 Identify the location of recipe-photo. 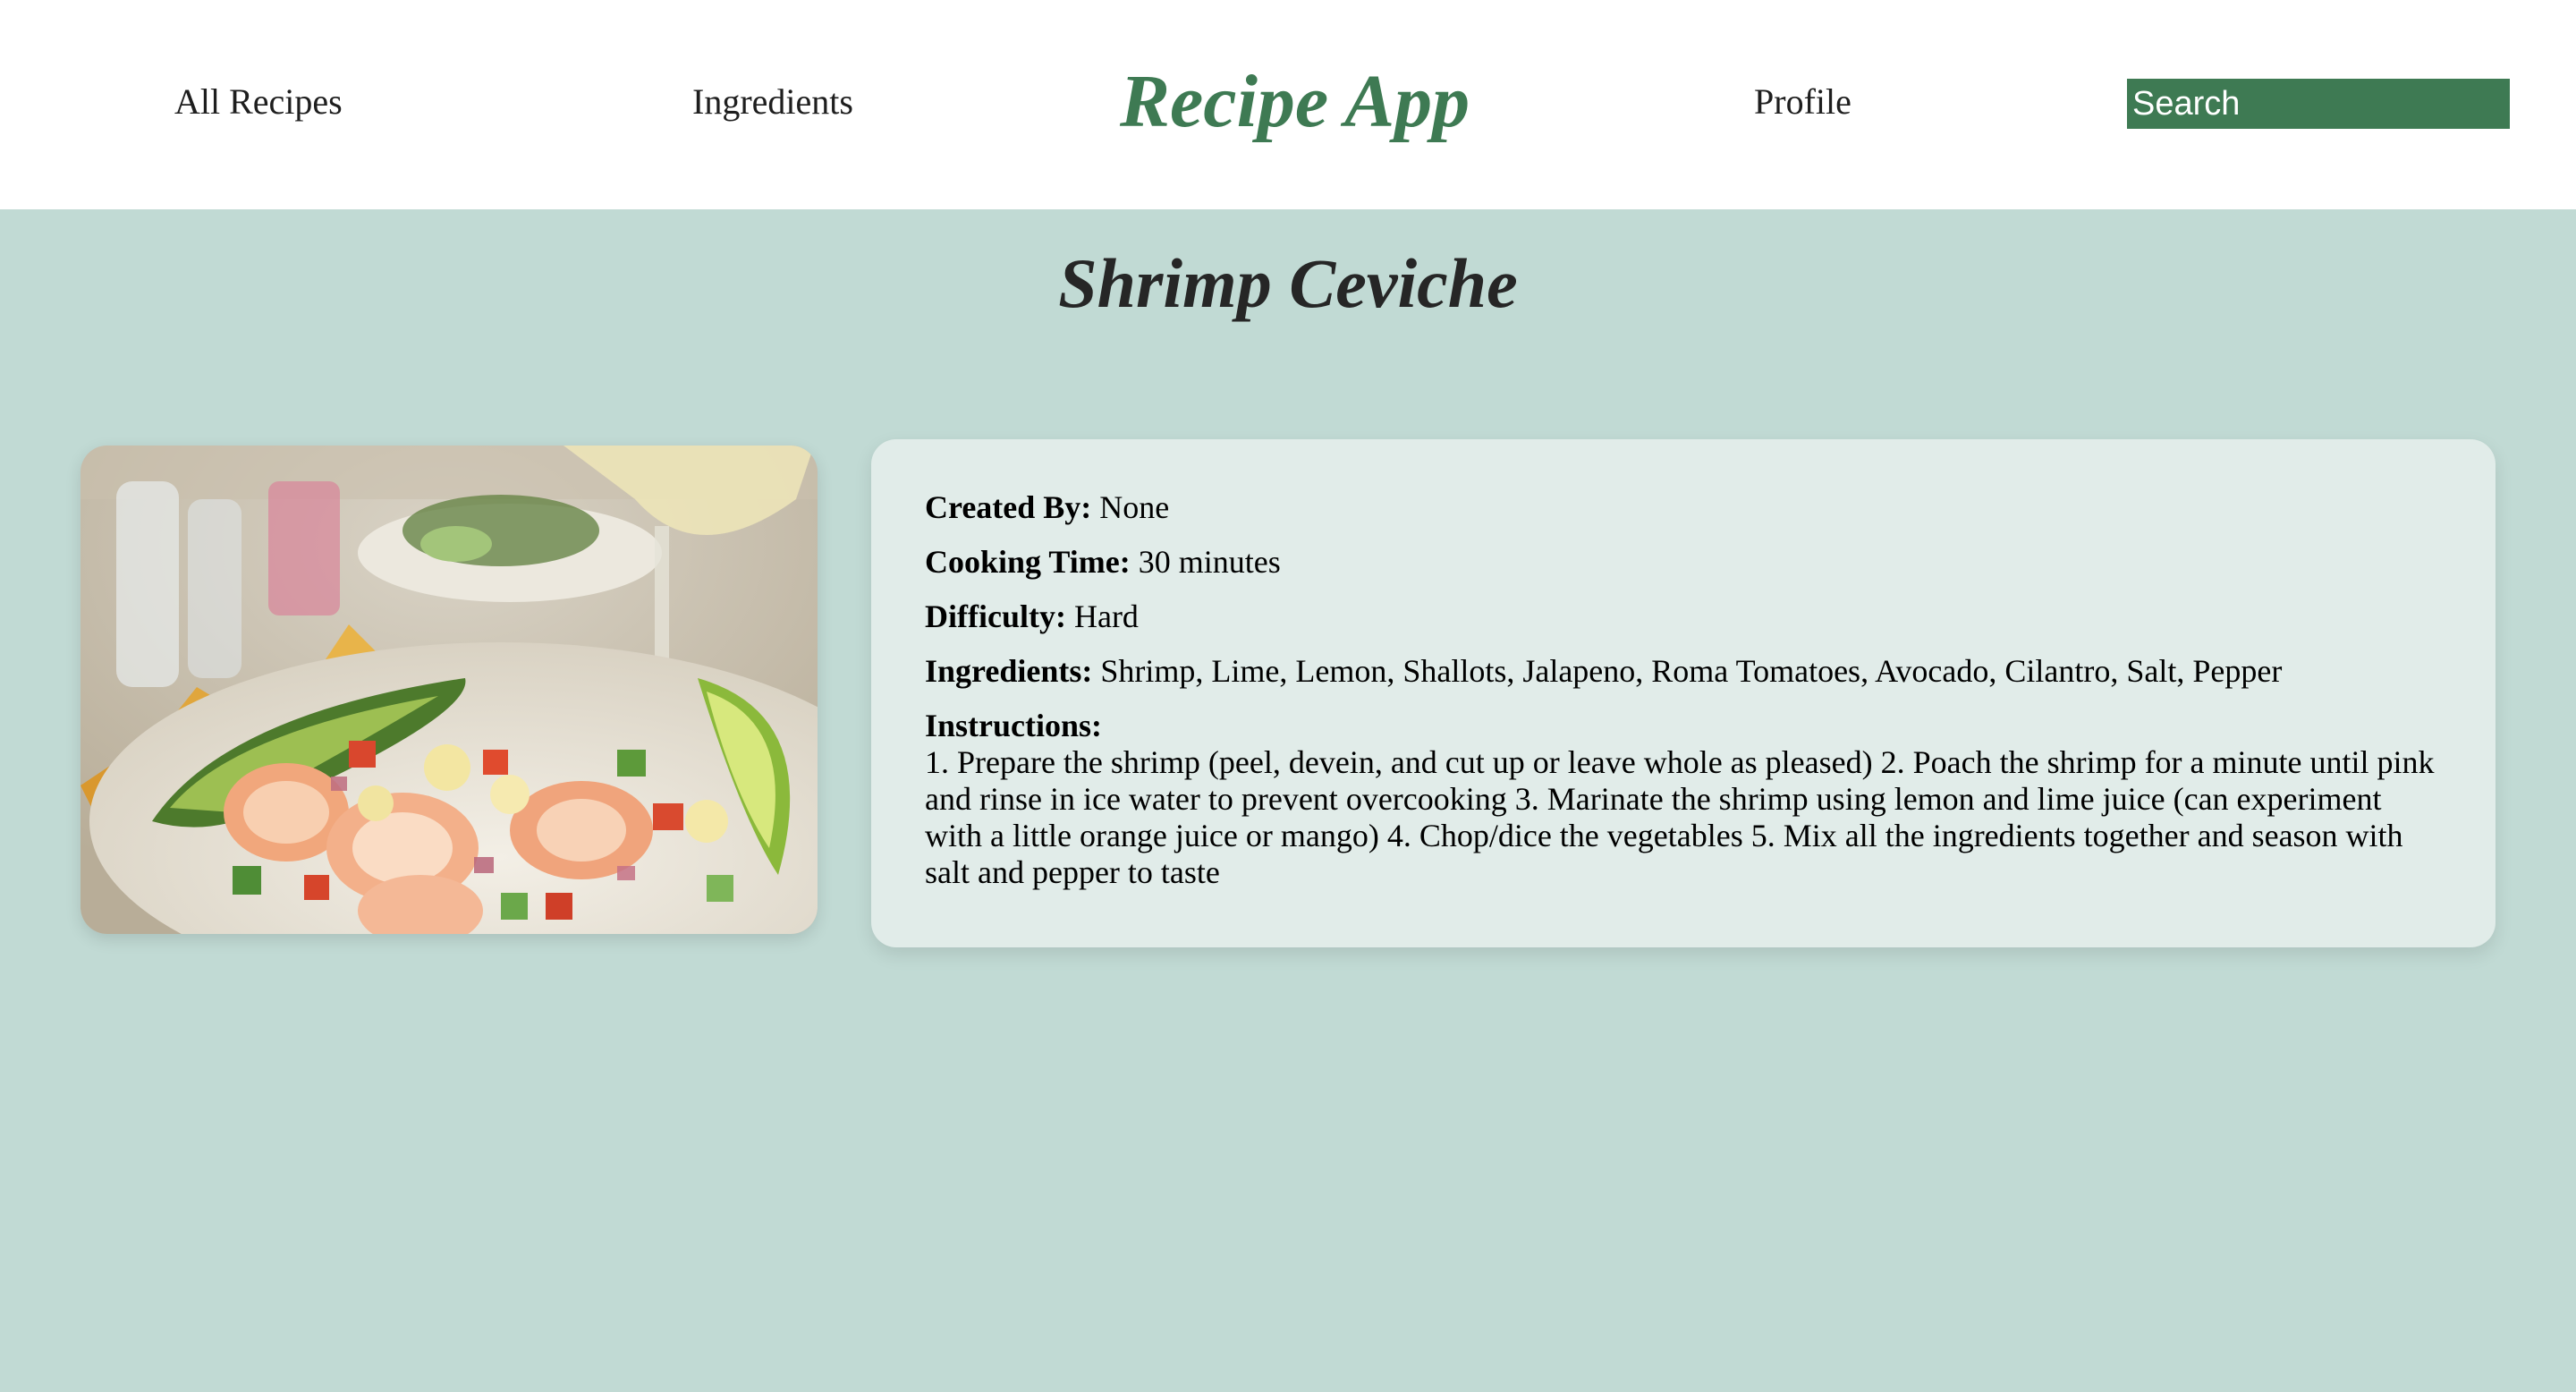
(449, 690).